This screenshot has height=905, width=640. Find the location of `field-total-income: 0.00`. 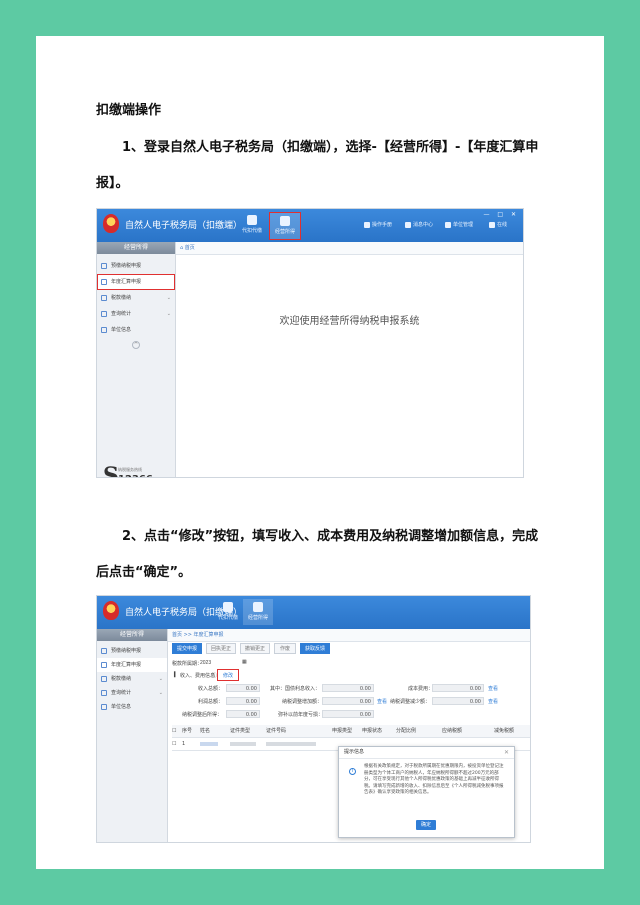

field-total-income: 0.00 is located at coordinates (243, 688).